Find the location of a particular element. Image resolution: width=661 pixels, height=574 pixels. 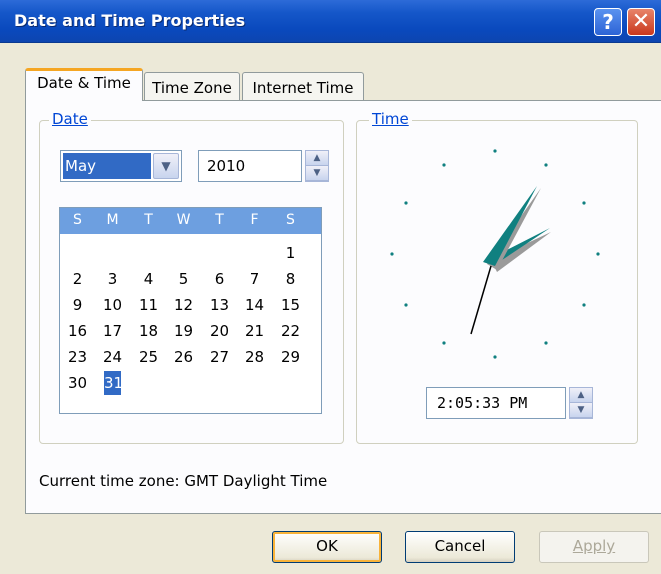

help-button: ? is located at coordinates (608, 22).